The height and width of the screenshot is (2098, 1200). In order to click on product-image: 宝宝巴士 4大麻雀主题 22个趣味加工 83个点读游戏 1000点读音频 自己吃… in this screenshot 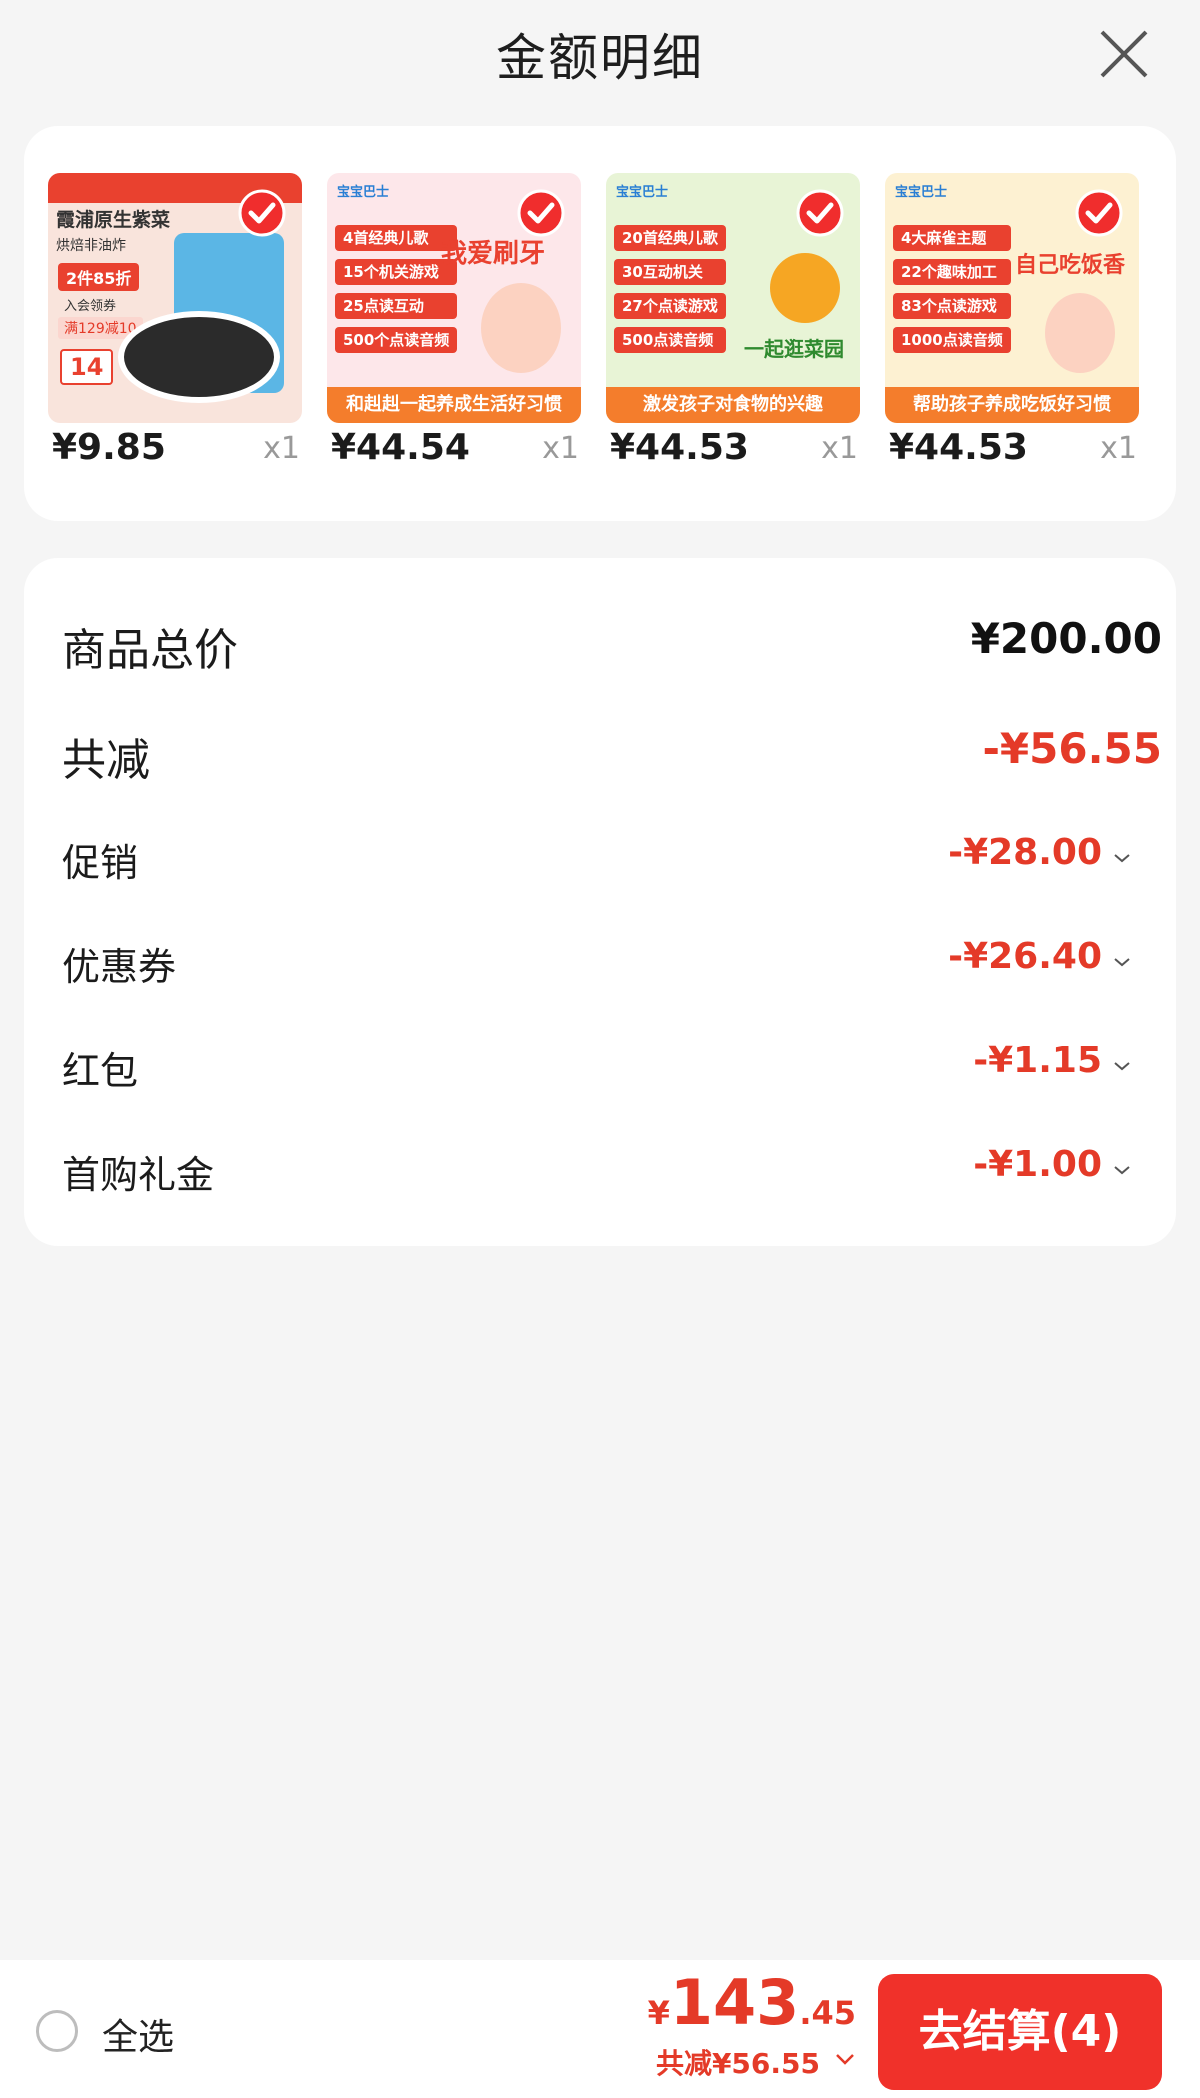, I will do `click(1012, 298)`.